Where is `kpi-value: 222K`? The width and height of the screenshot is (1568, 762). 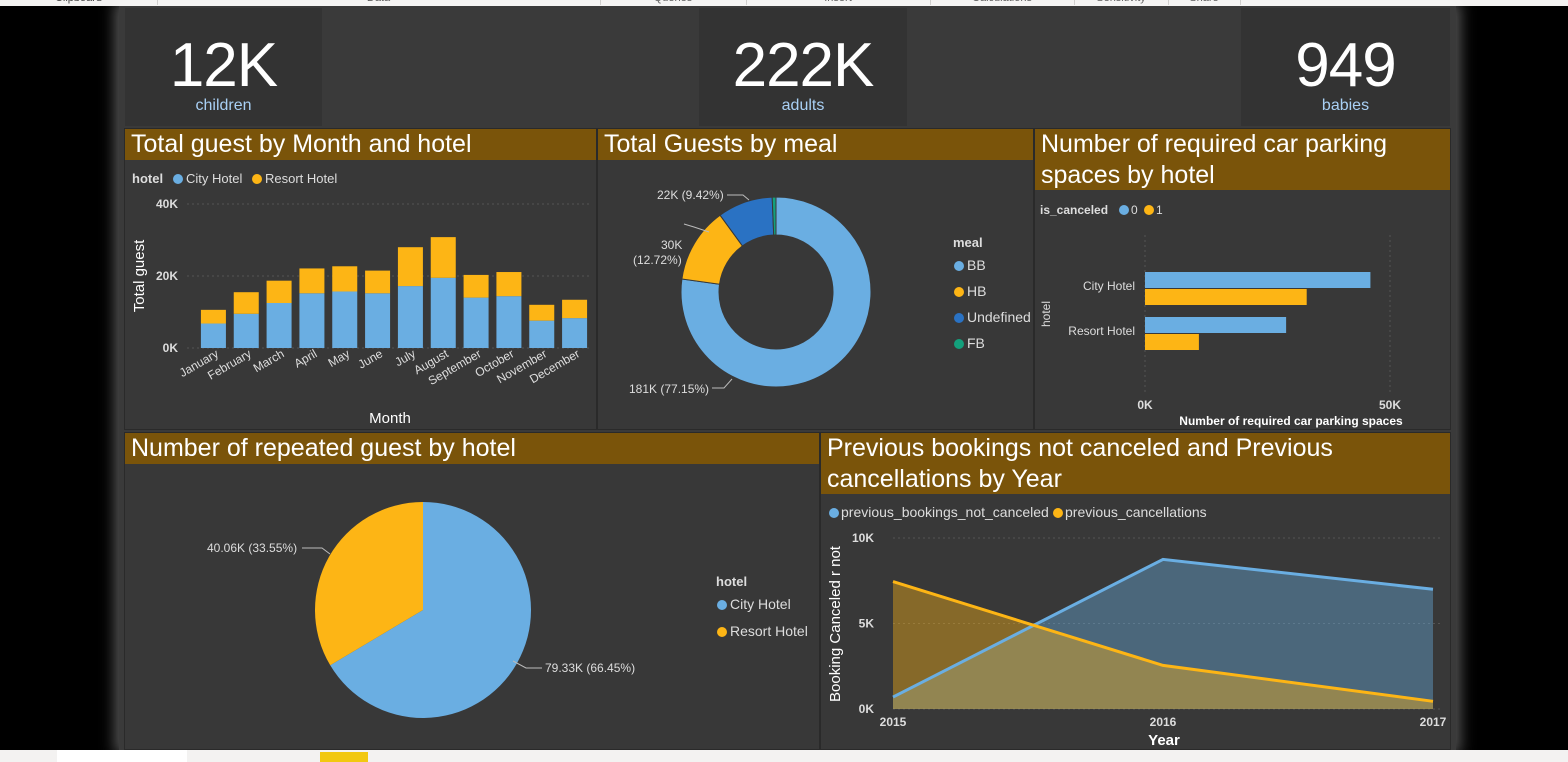 kpi-value: 222K is located at coordinates (803, 65).